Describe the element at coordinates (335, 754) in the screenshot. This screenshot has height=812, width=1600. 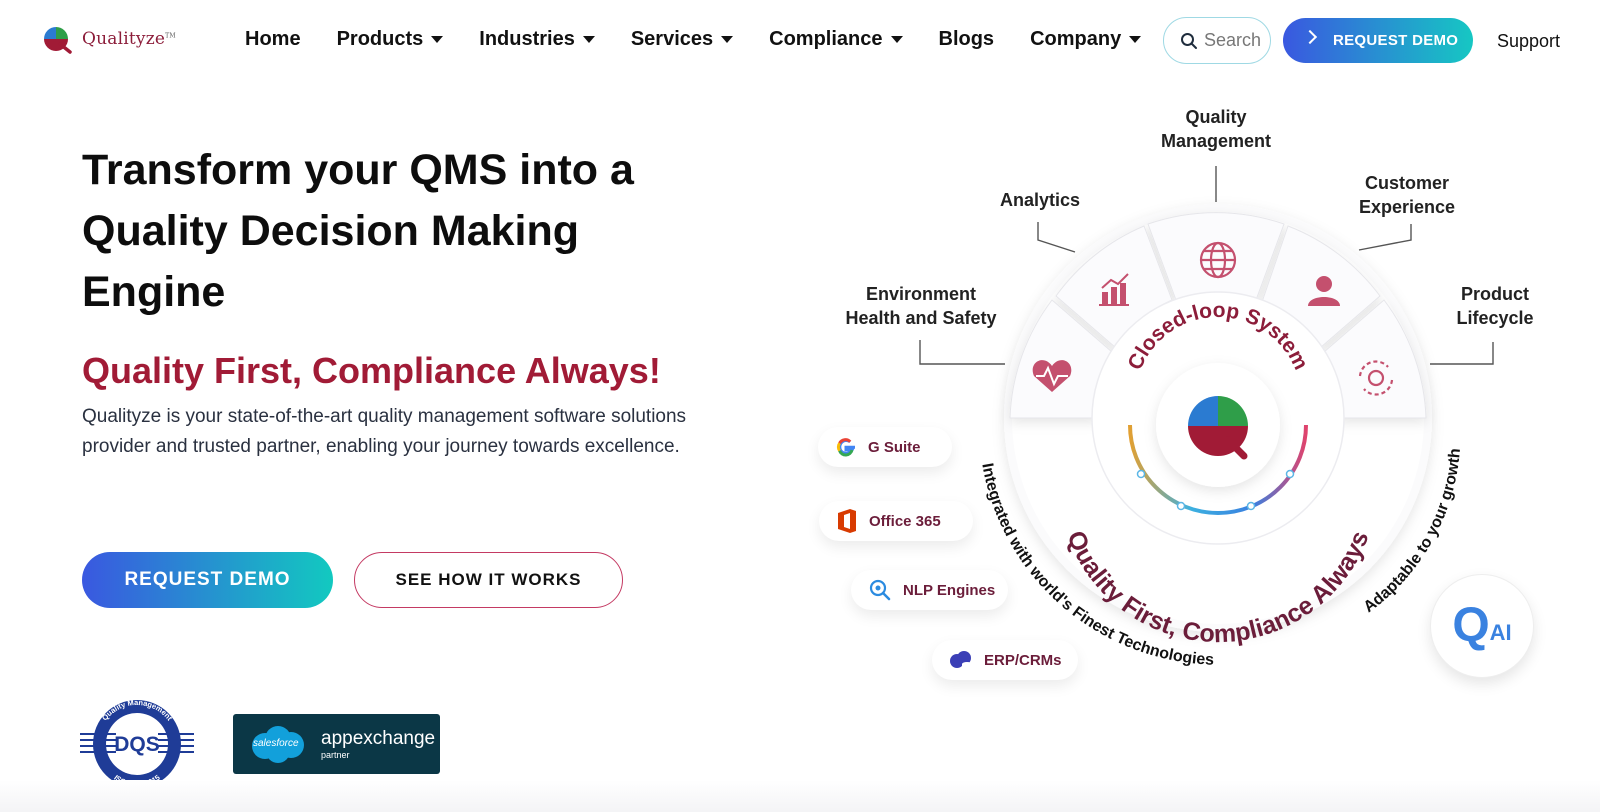
I see `partner-text: partner` at that location.